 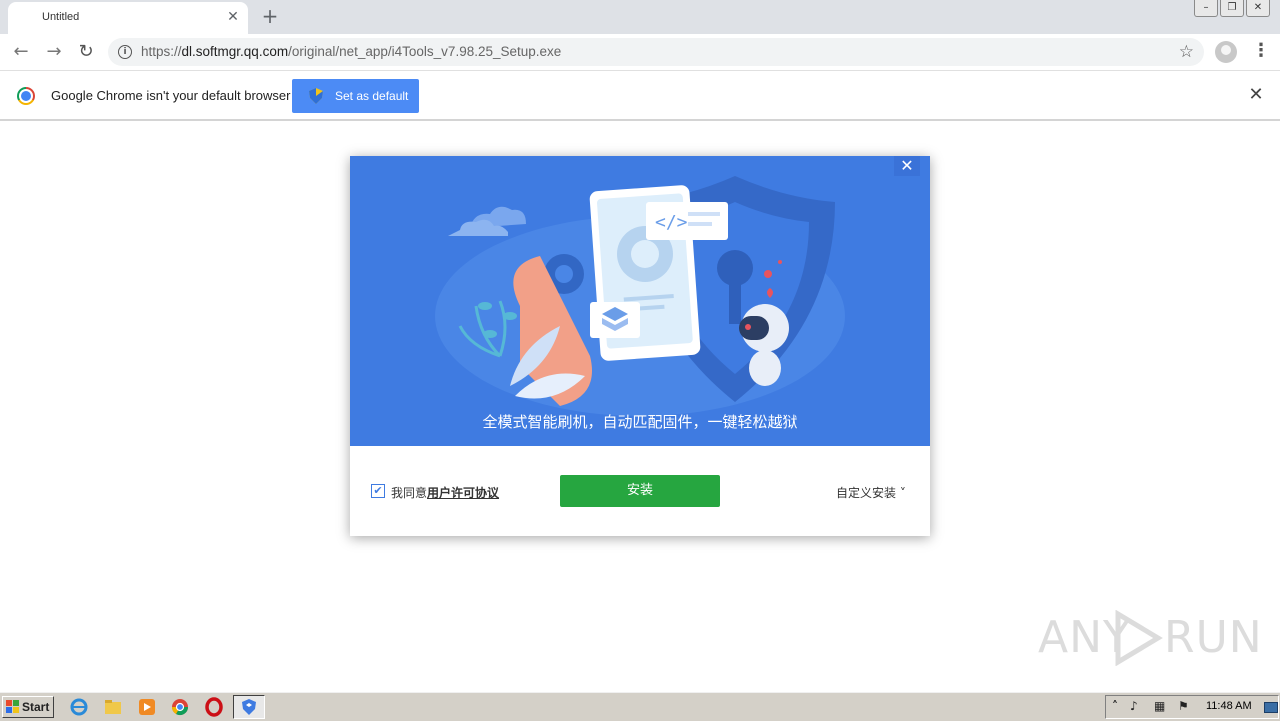 What do you see at coordinates (1192, 707) in the screenshot?
I see `system-tray: ˄ ♪ ▦ ⚑ 11:48 AM` at bounding box center [1192, 707].